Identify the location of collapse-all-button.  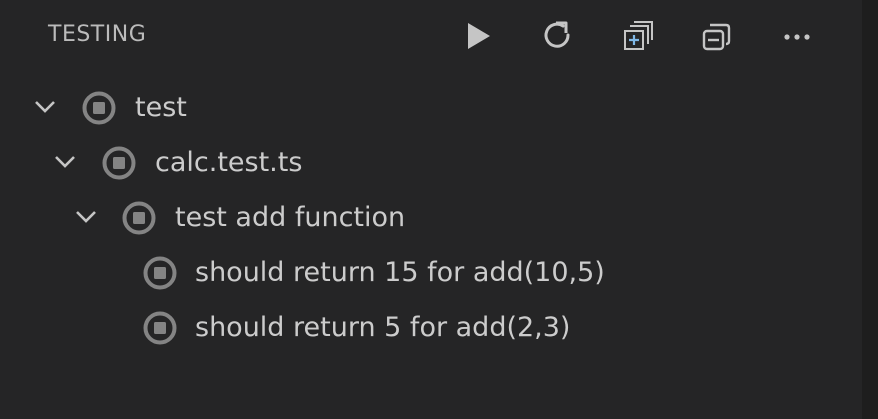
(717, 36).